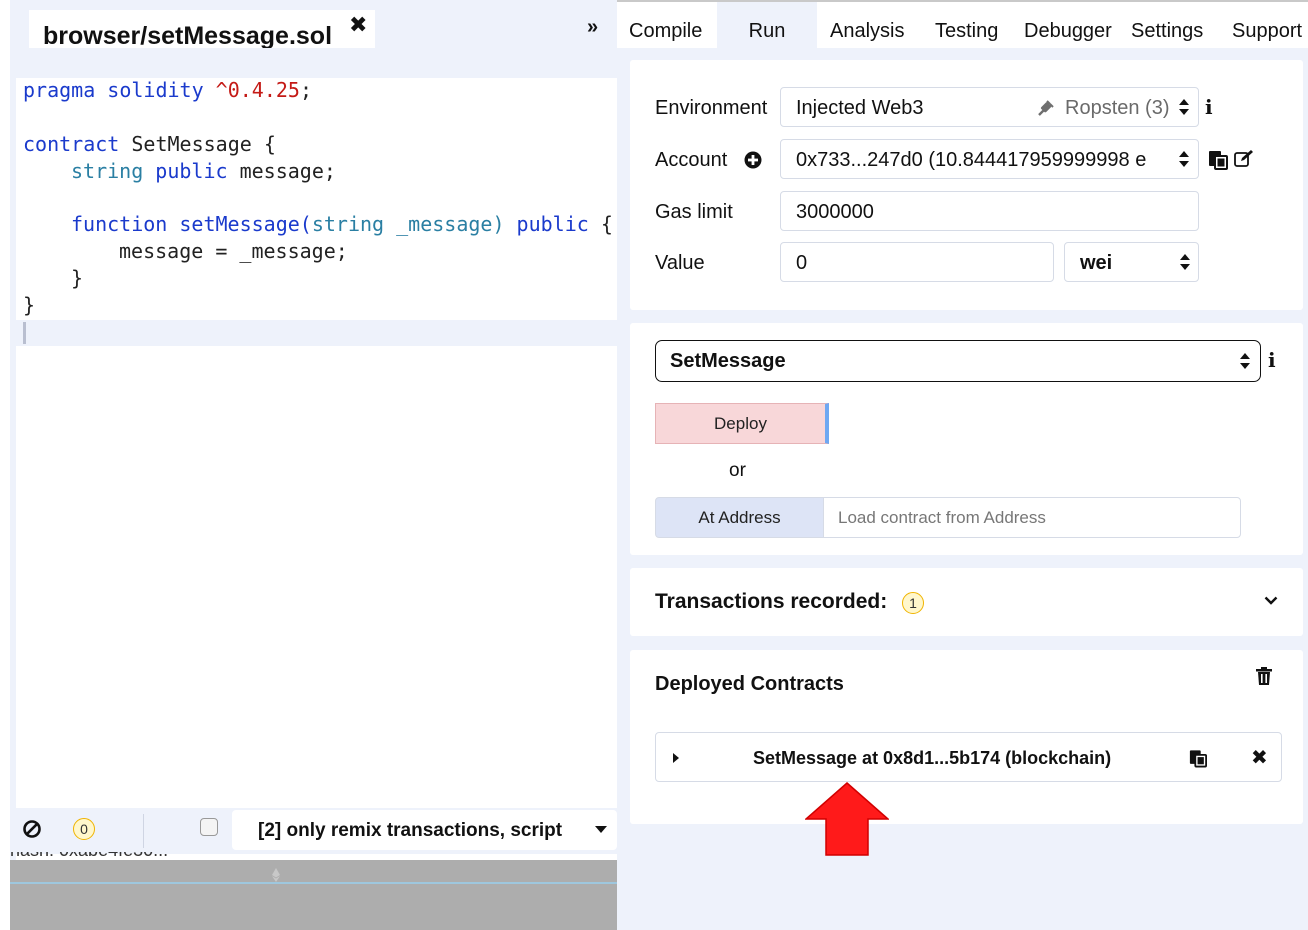 The image size is (1308, 930). What do you see at coordinates (71, 144) in the screenshot?
I see `code-token: contract` at bounding box center [71, 144].